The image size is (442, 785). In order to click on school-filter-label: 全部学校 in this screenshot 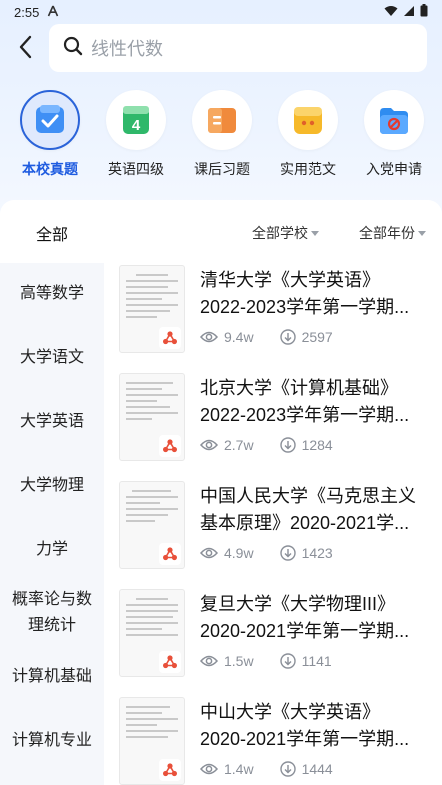, I will do `click(280, 233)`.